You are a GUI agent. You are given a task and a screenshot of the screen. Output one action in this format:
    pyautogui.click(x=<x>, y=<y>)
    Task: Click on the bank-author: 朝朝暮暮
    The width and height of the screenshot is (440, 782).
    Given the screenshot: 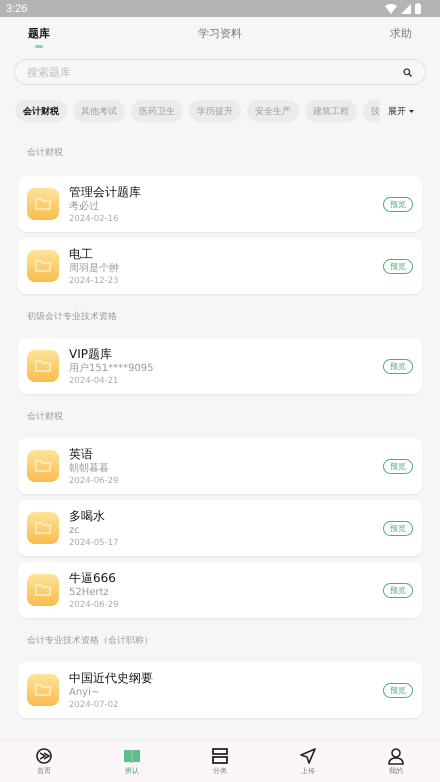 What is the action you would take?
    pyautogui.click(x=89, y=468)
    